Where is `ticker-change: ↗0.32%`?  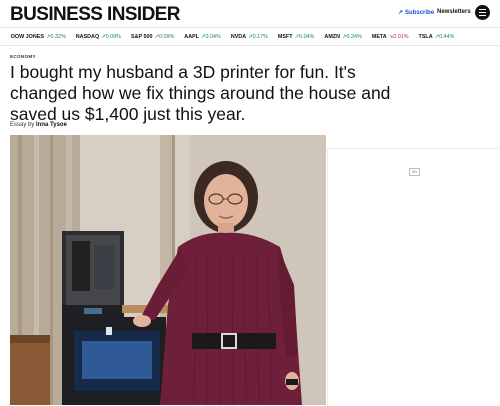
ticker-change: ↗0.32% is located at coordinates (56, 37).